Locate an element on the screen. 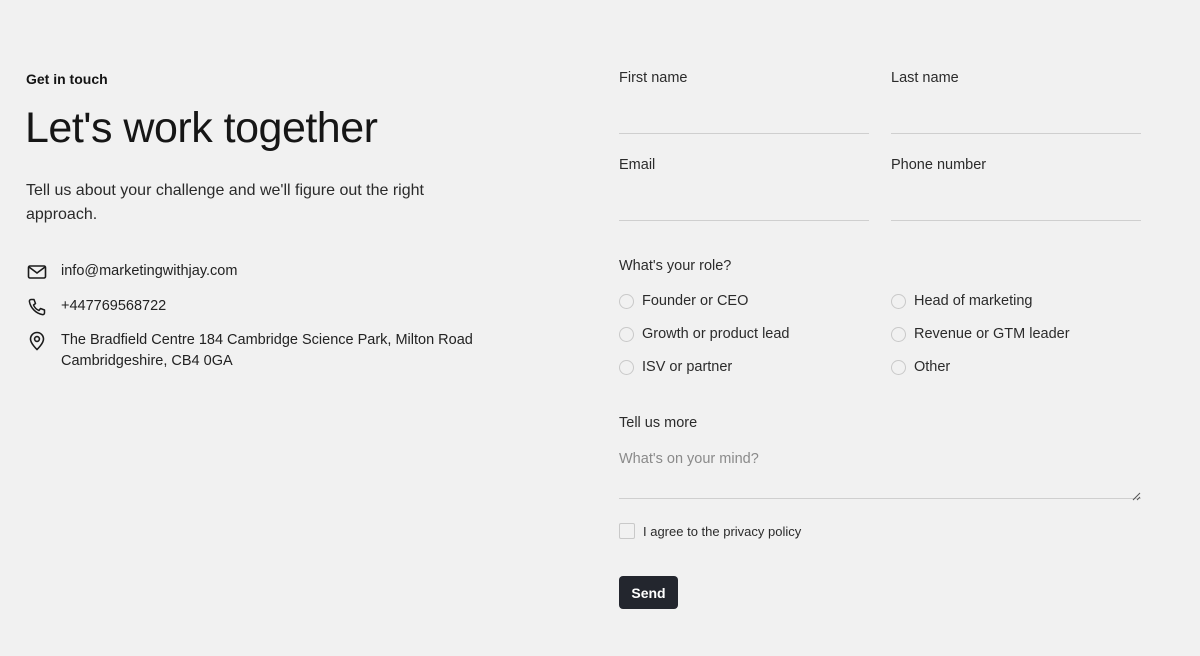 Image resolution: width=1200 pixels, height=656 pixels. role-option-label: Revenue or GTM leader is located at coordinates (992, 334).